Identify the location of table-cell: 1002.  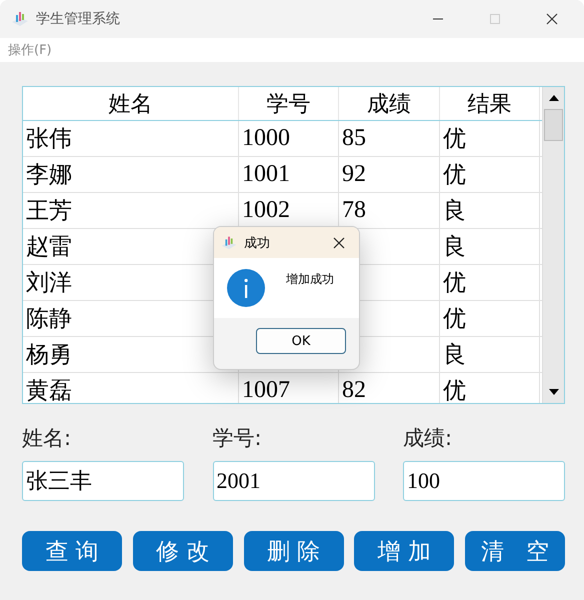
(266, 210).